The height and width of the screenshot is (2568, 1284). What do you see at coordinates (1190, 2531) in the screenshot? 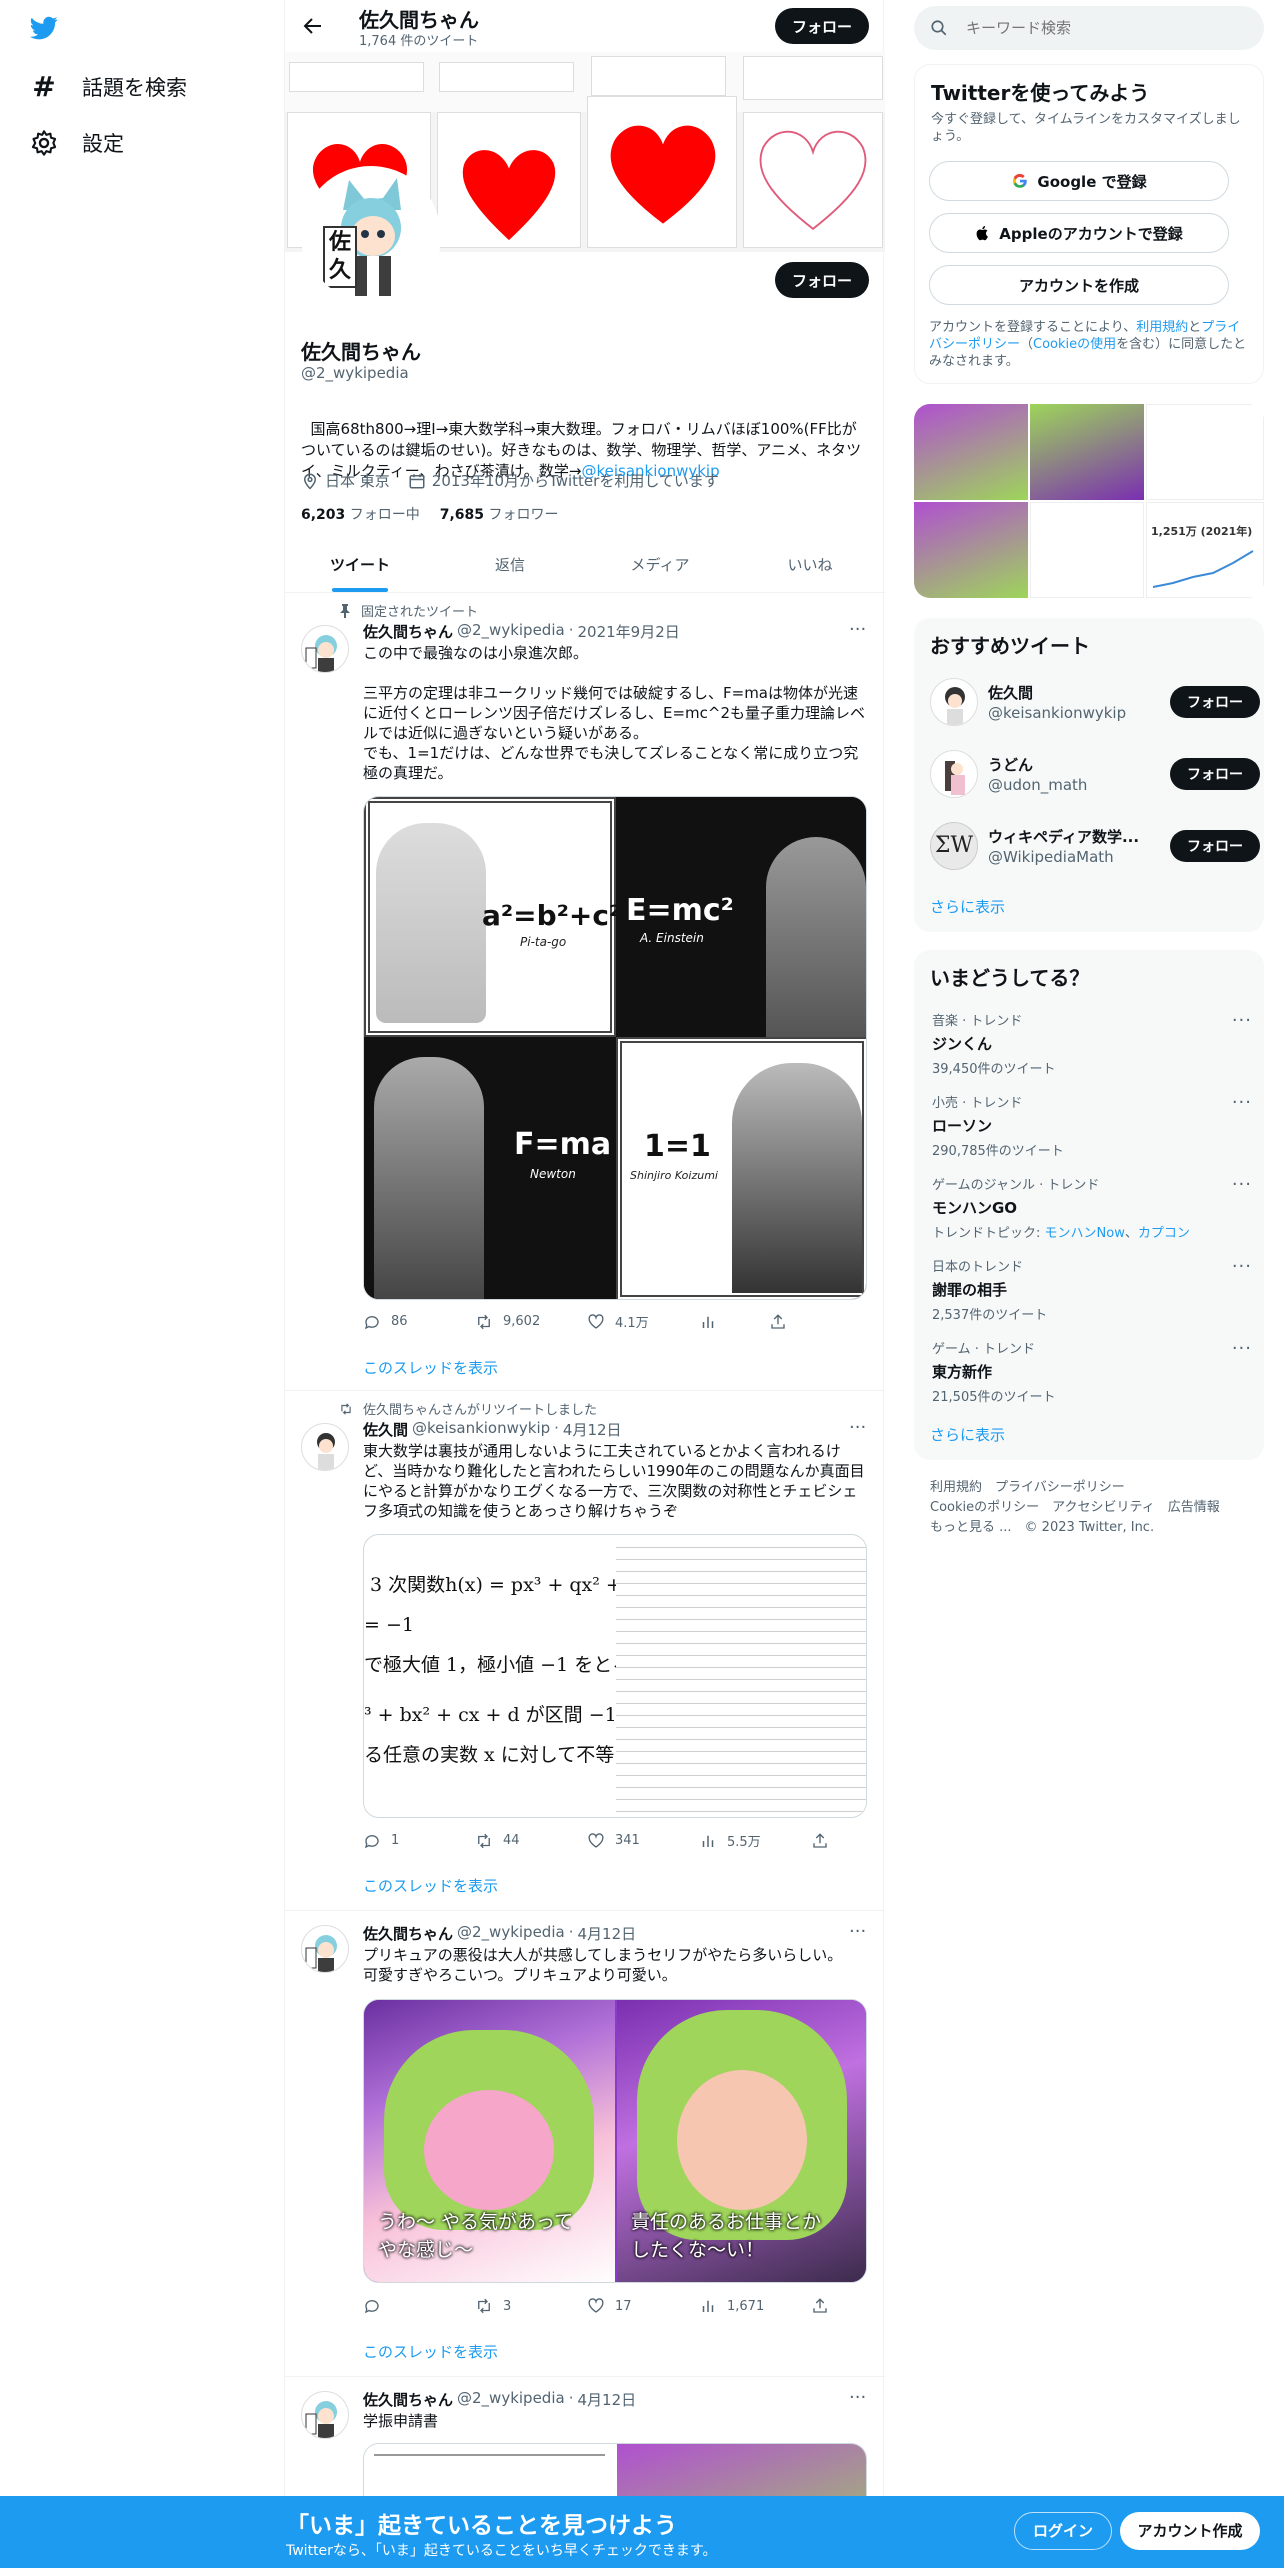
I see `signup-button: アカウント作成` at bounding box center [1190, 2531].